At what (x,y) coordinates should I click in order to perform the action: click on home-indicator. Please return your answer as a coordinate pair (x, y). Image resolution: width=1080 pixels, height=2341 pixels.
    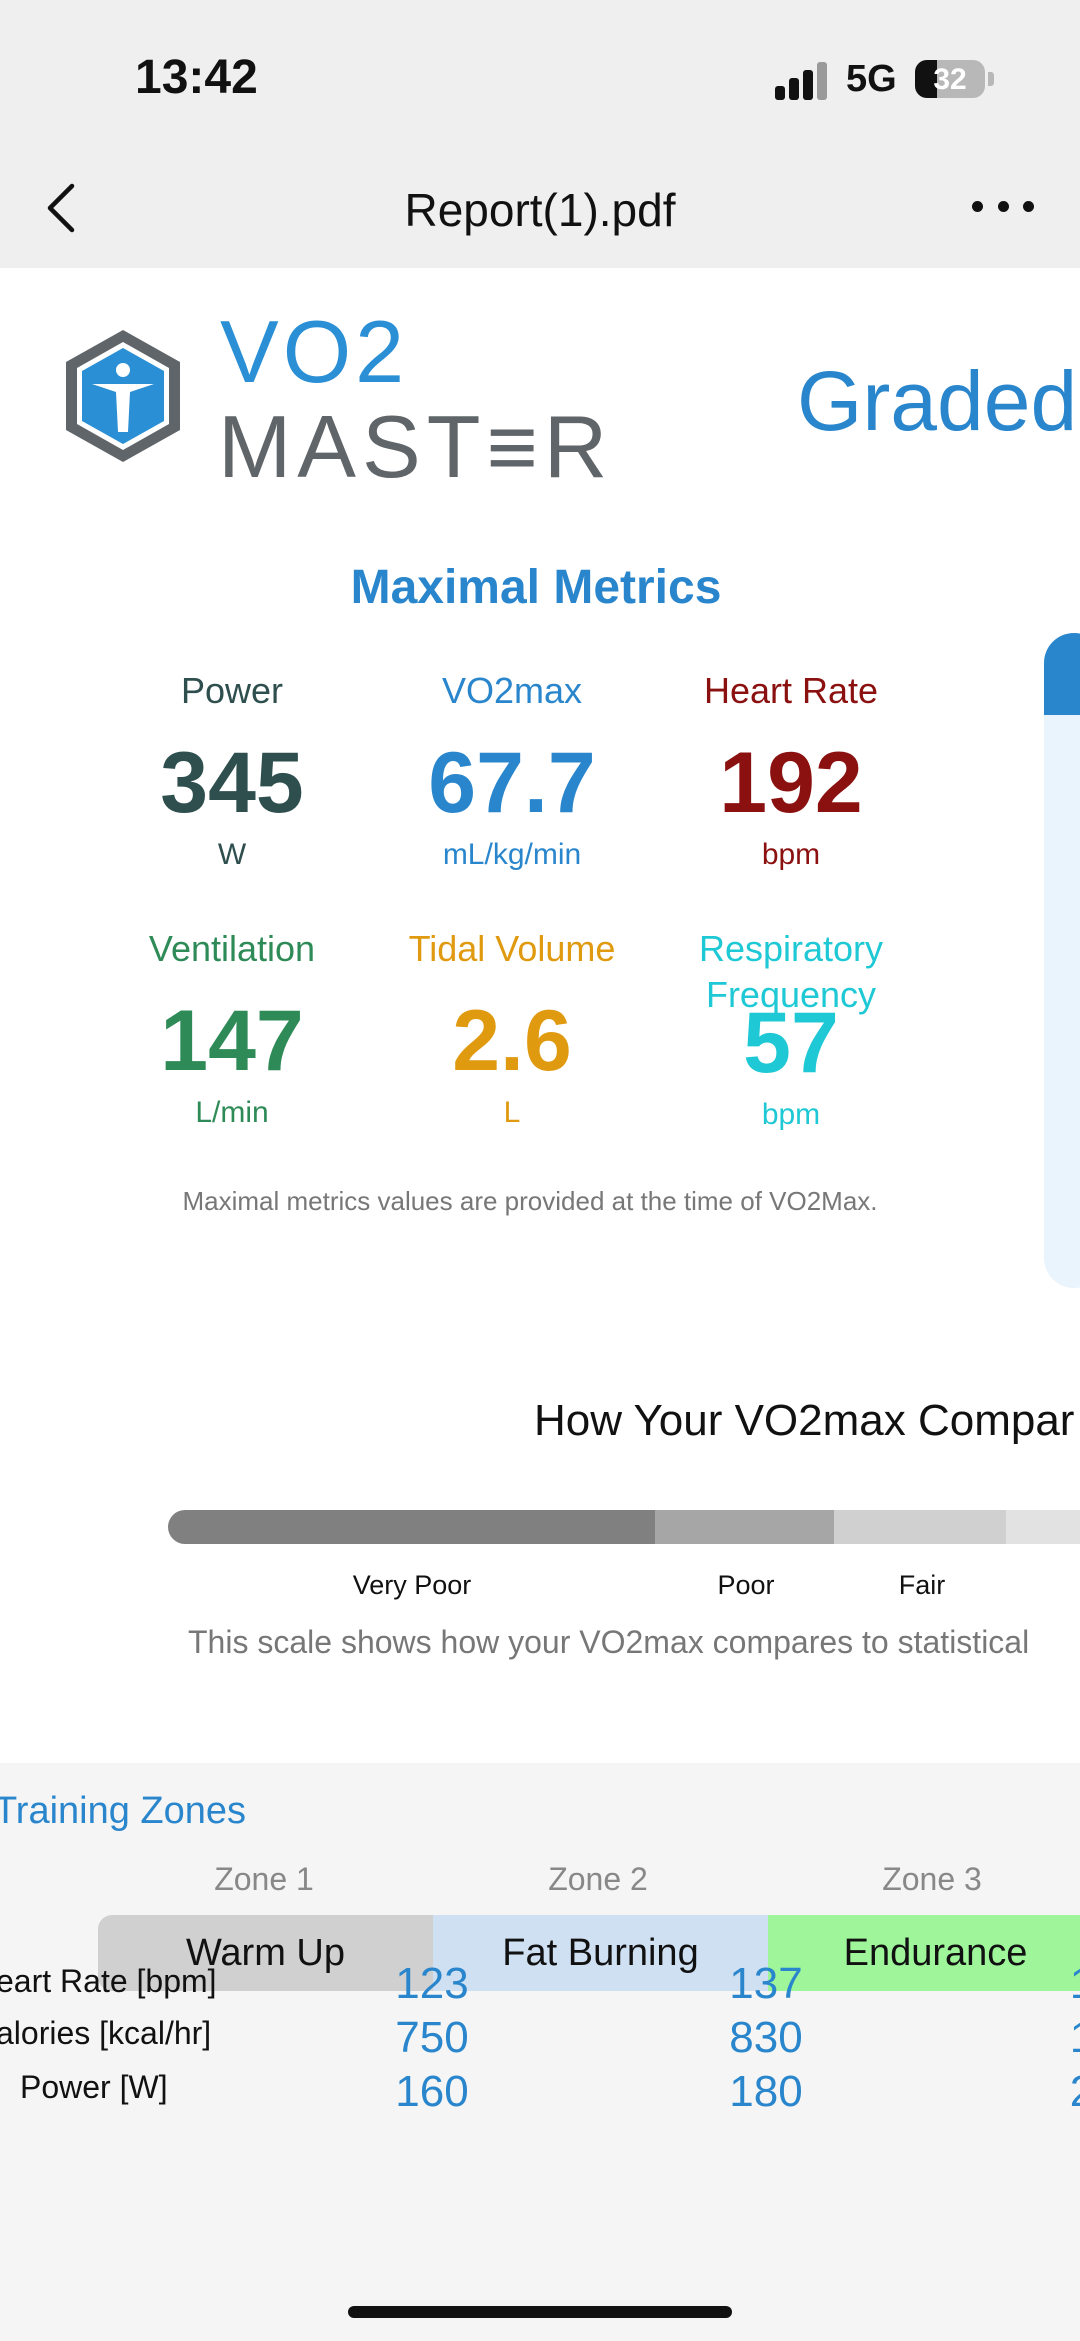
    Looking at the image, I should click on (540, 2312).